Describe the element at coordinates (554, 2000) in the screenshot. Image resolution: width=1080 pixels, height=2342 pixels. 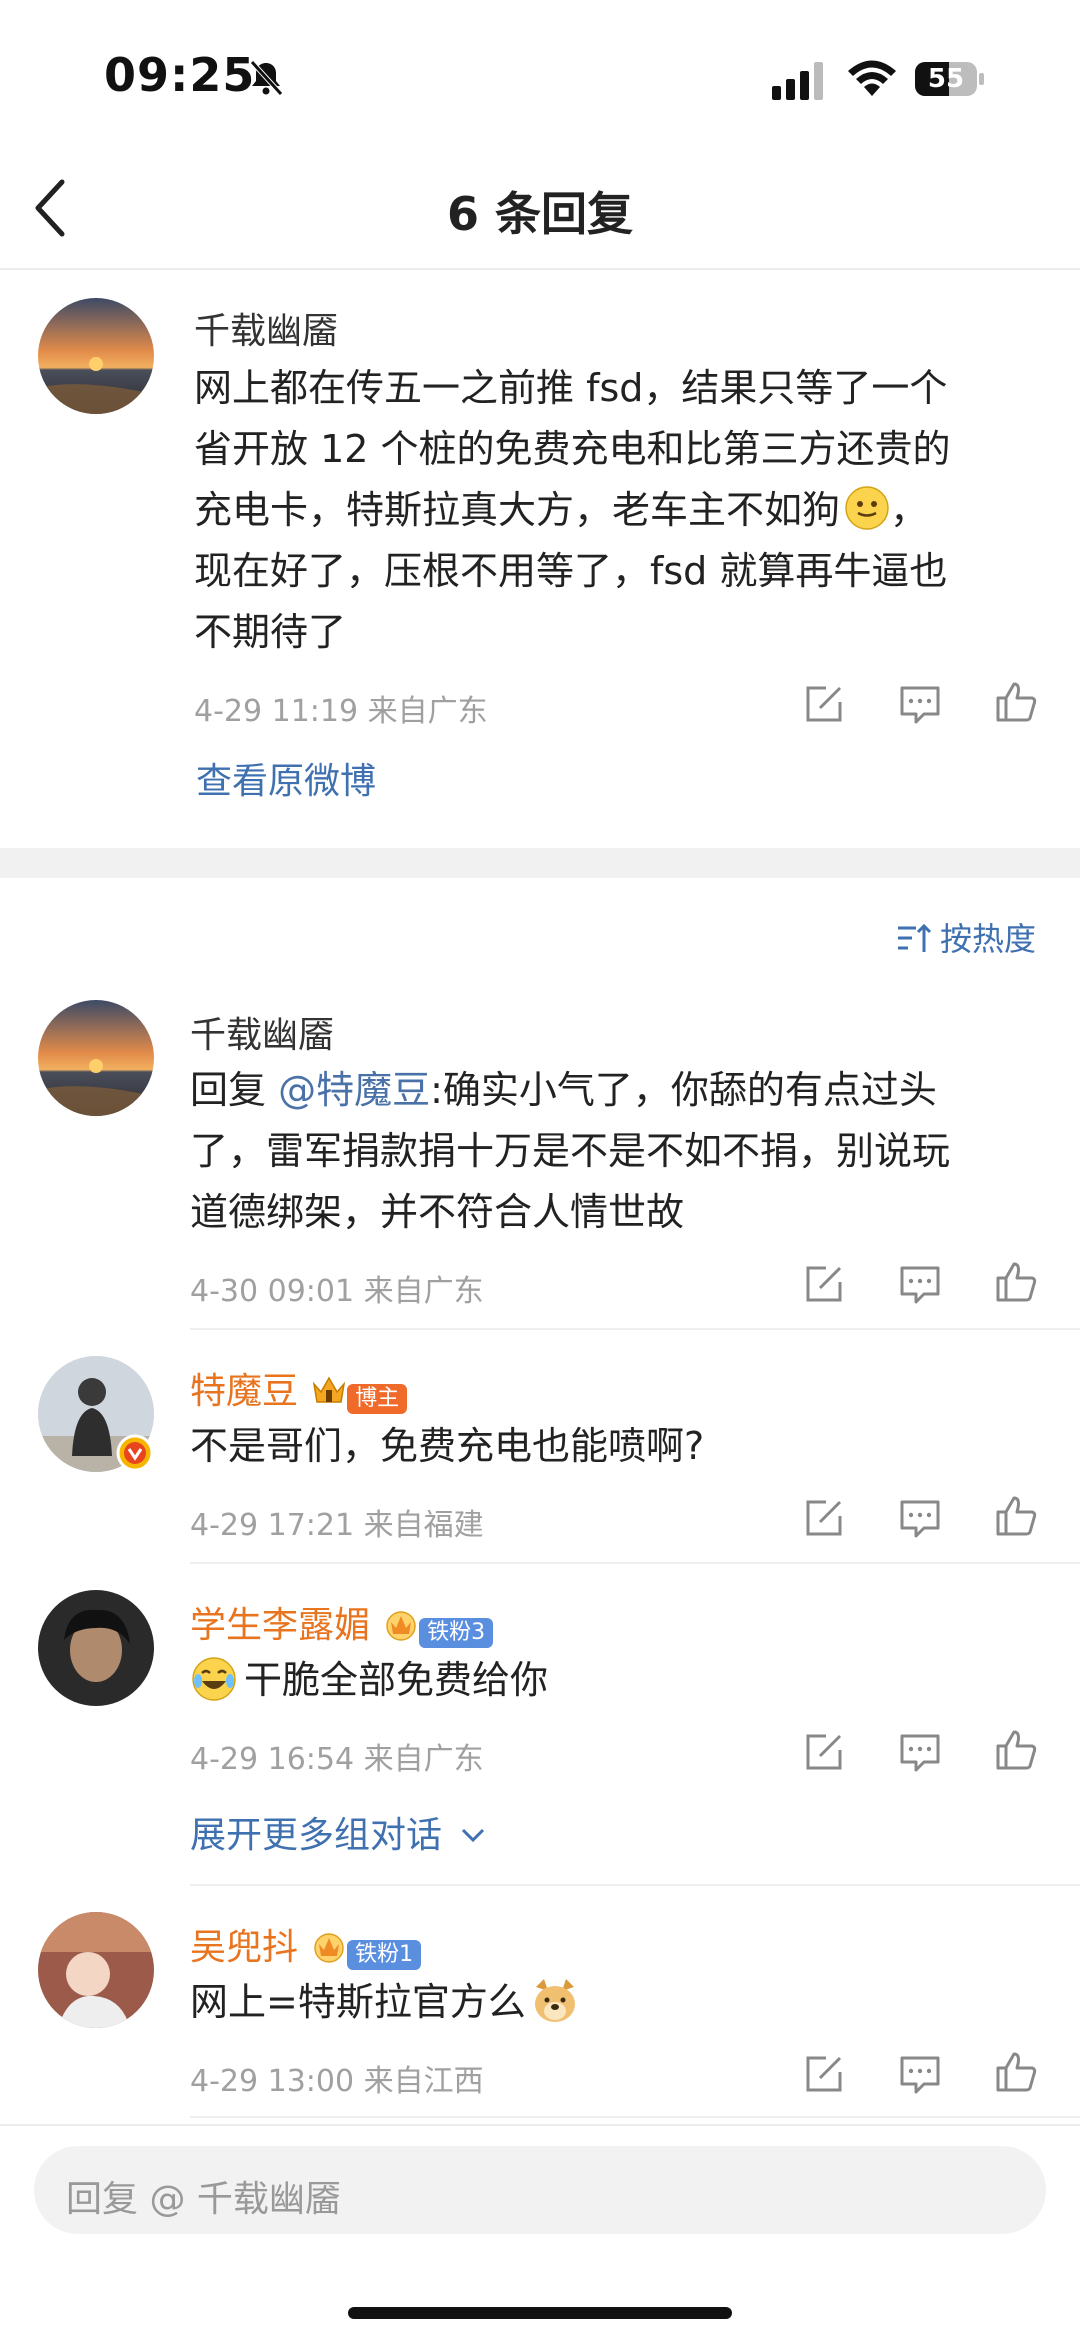
I see `doge-emoji-icon` at that location.